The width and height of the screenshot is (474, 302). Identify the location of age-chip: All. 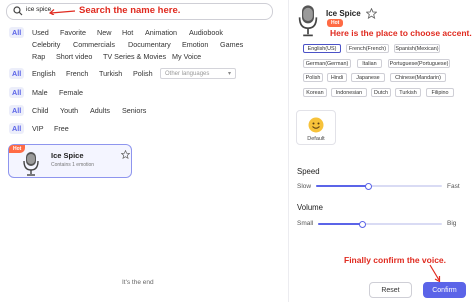
(17, 110).